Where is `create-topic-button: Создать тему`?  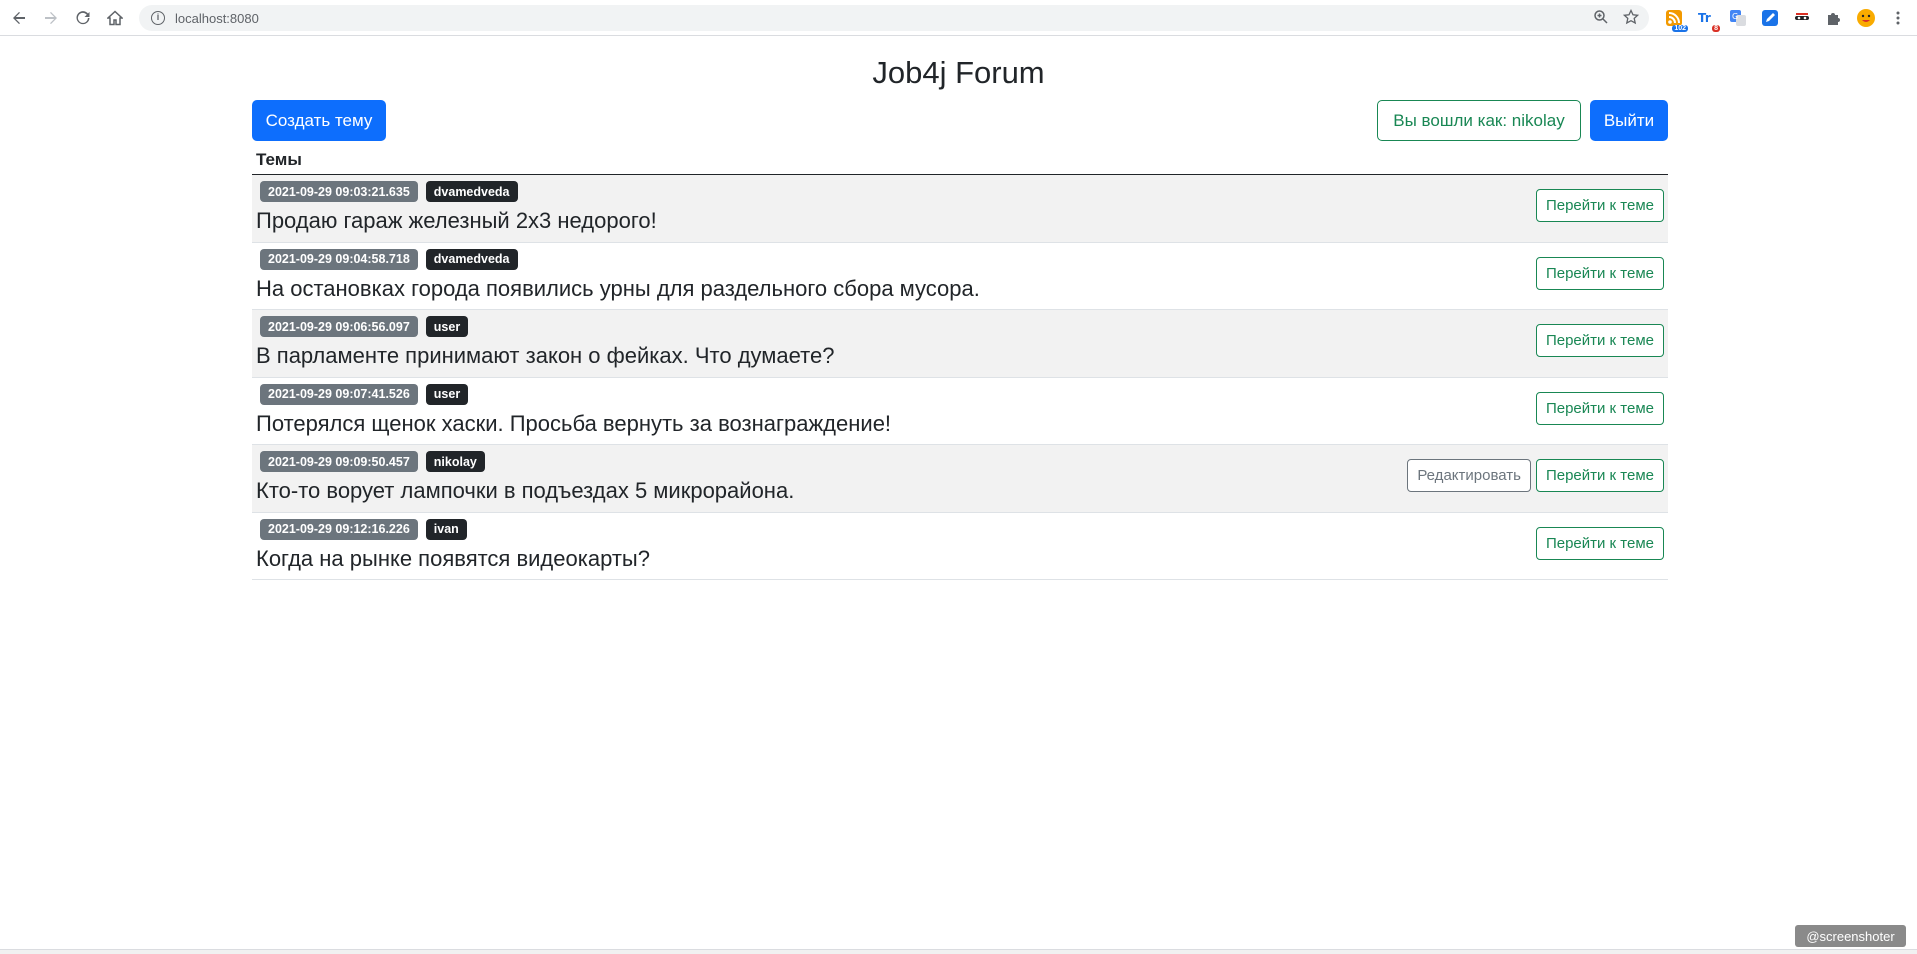
create-topic-button: Создать тему is located at coordinates (319, 120).